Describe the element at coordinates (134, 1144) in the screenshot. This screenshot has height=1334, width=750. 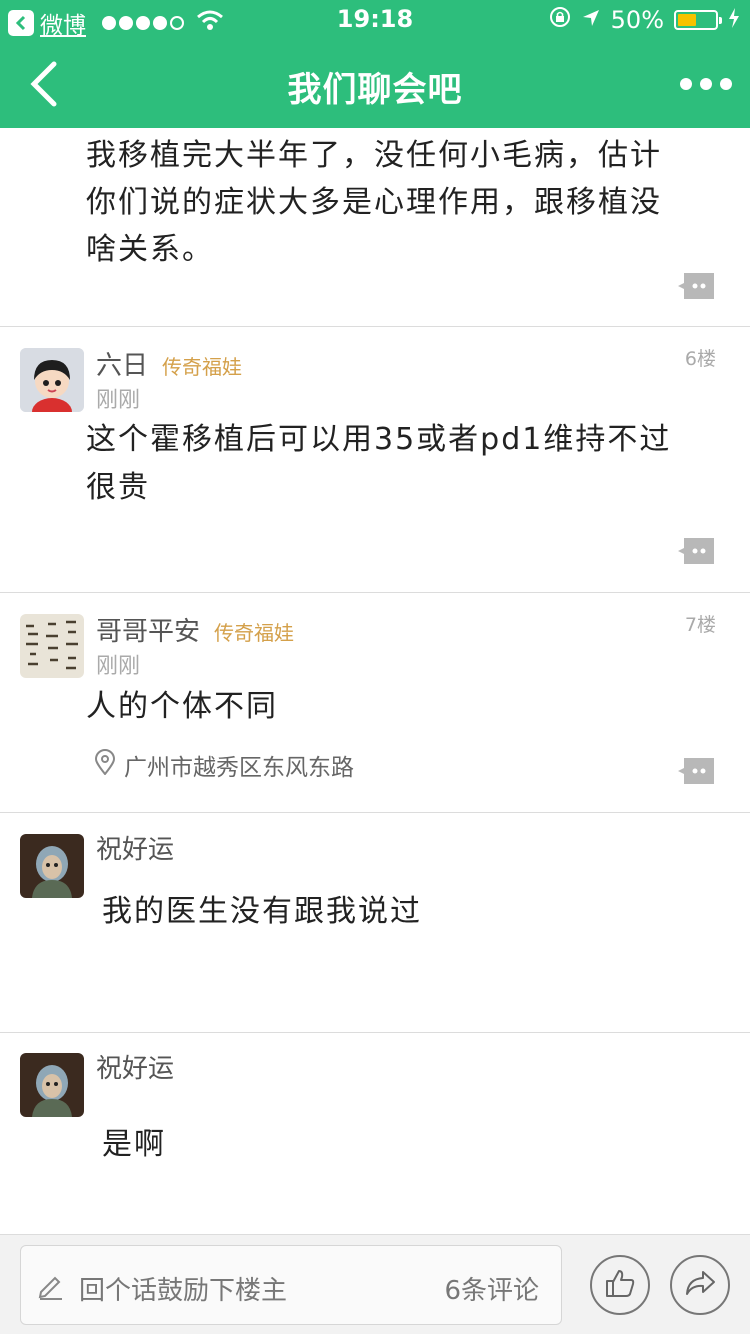
I see `post-text: 是啊` at that location.